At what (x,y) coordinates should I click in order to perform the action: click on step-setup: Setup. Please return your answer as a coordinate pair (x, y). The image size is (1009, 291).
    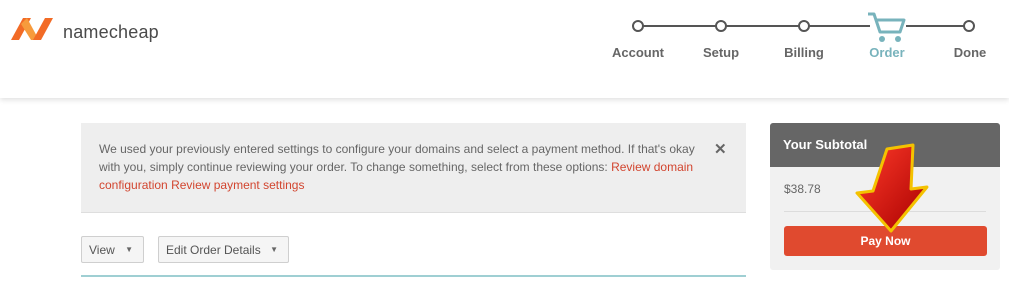
    Looking at the image, I should click on (721, 52).